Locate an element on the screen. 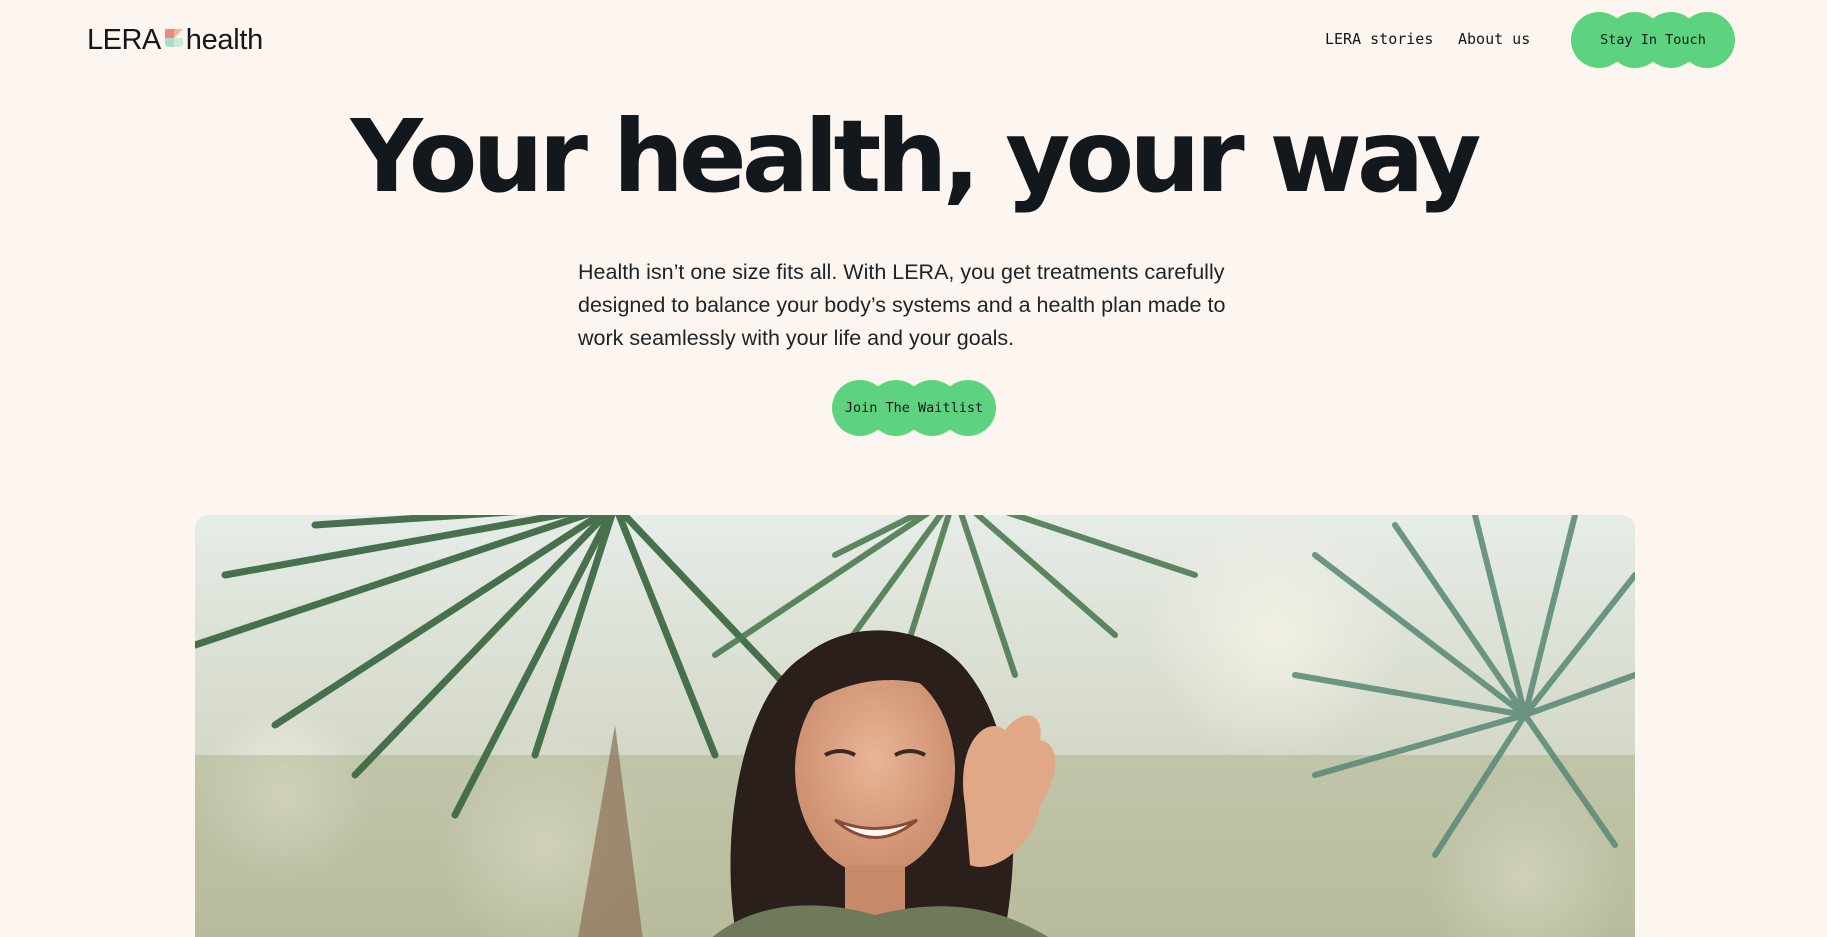  nav-link-about-us: About us is located at coordinates (1494, 39).